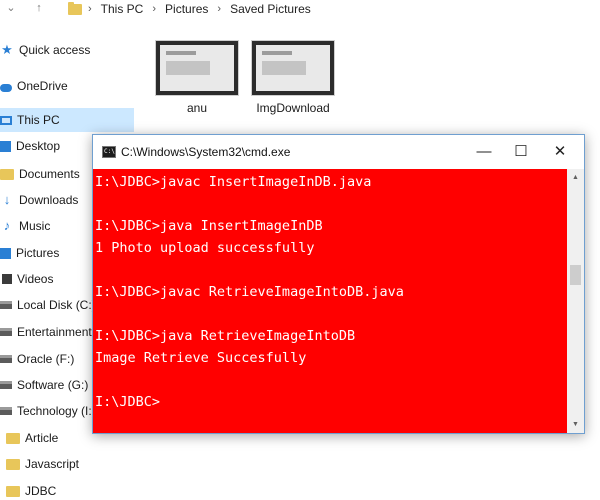 The image size is (600, 500). Describe the element at coordinates (6, 87) in the screenshot. I see `cloud-icon` at that location.